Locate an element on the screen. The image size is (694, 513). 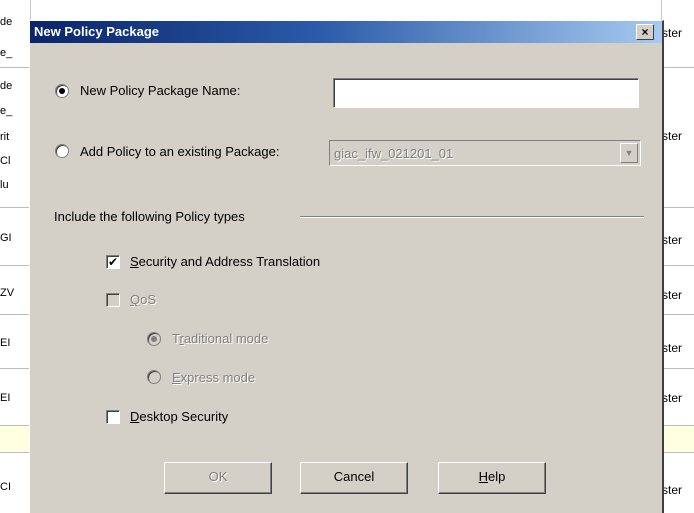
desktop-security-label: Desktop Security is located at coordinates (179, 416).